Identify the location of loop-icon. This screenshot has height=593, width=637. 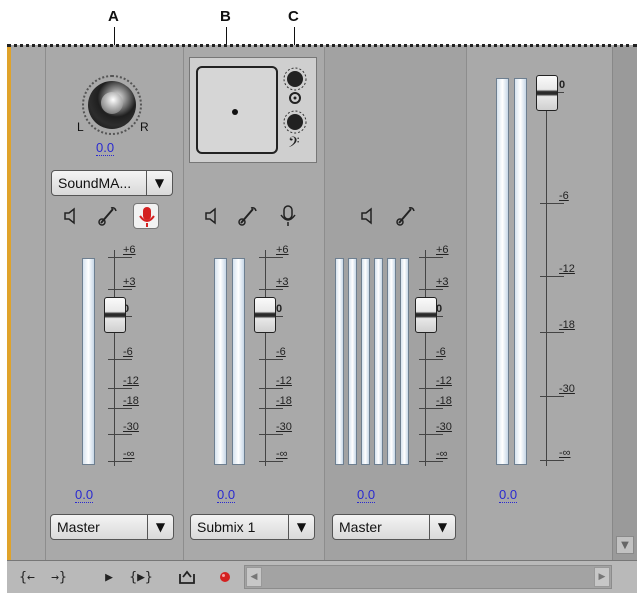
(187, 577).